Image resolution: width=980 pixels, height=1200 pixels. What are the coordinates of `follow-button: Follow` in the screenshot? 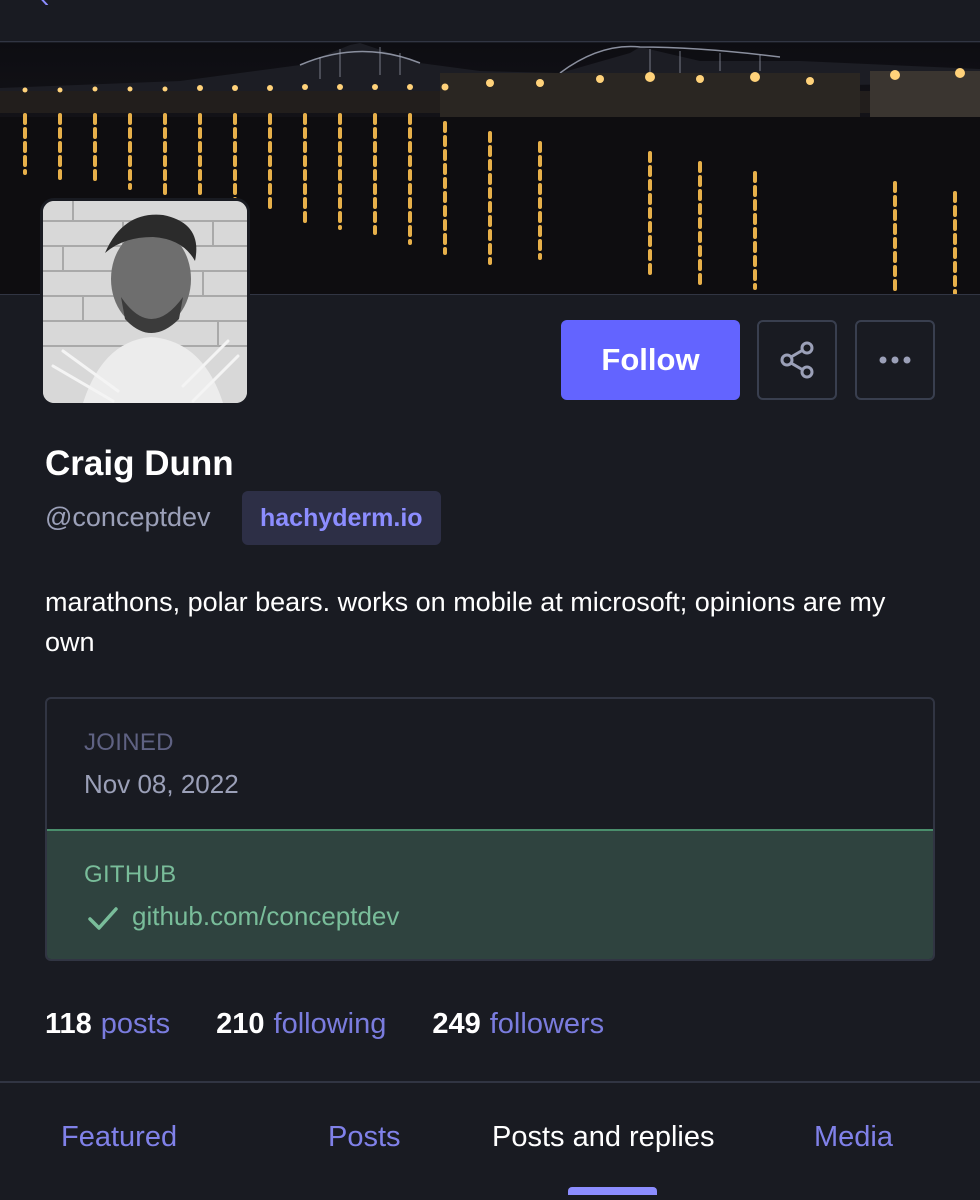 It's located at (650, 360).